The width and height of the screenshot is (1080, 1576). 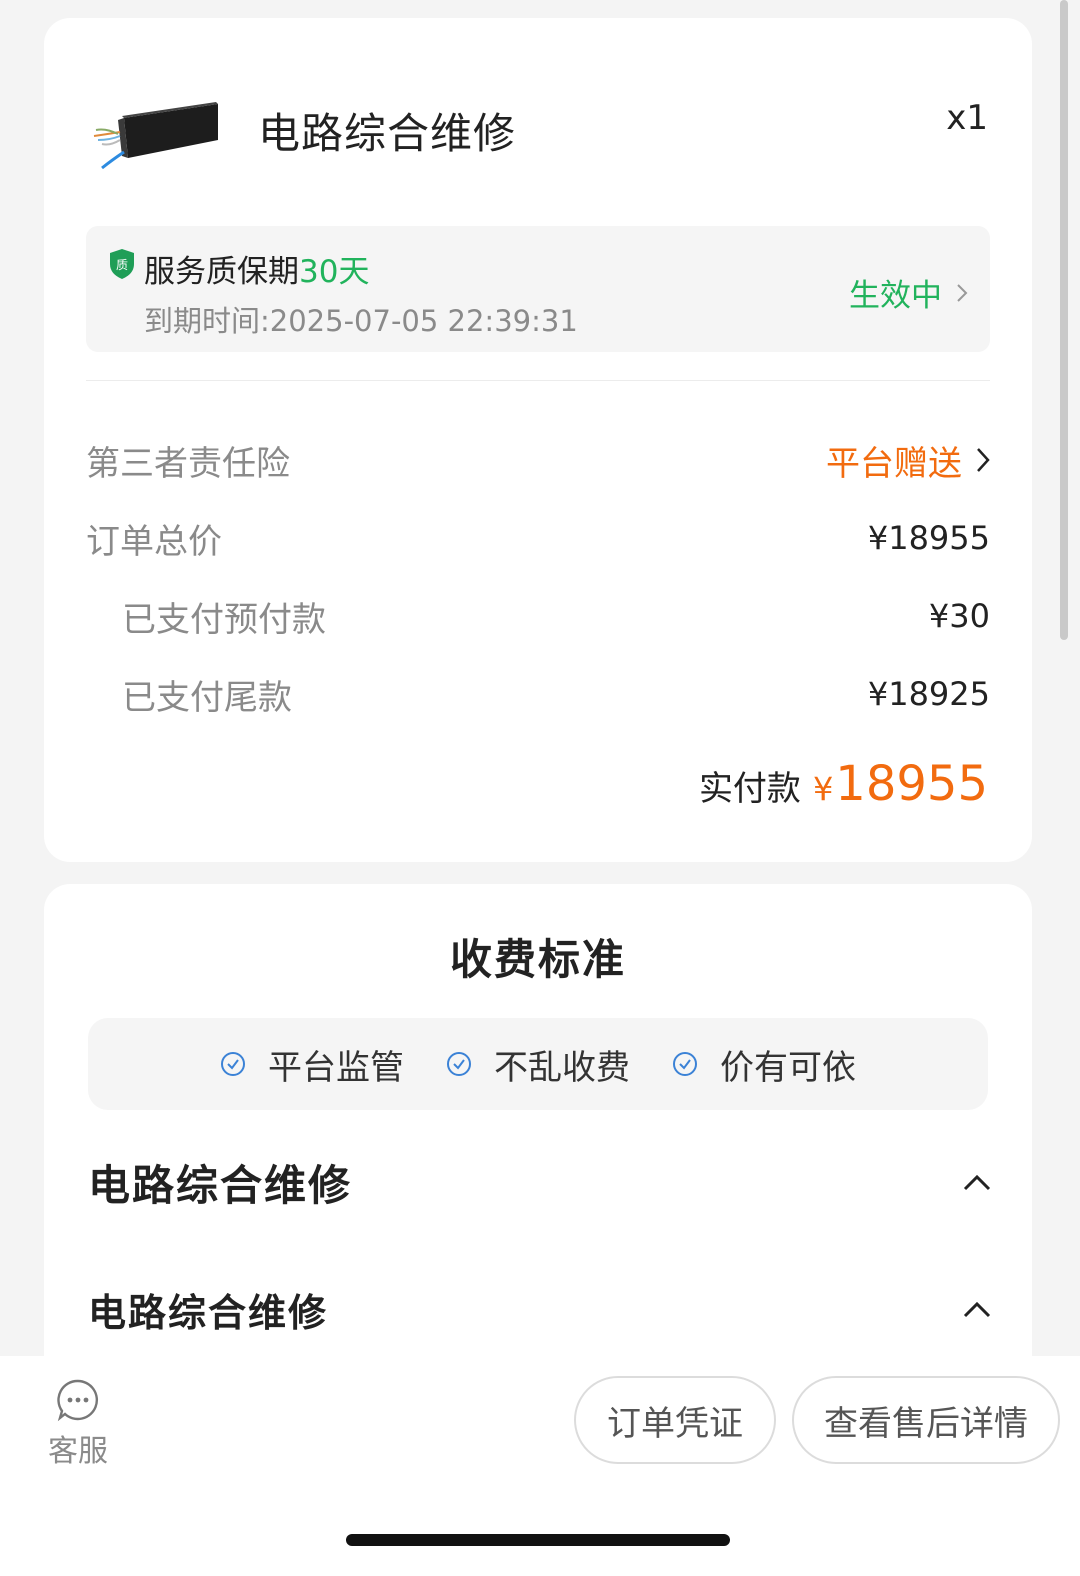 I want to click on promise-item: 不乱收费, so click(x=538, y=1064).